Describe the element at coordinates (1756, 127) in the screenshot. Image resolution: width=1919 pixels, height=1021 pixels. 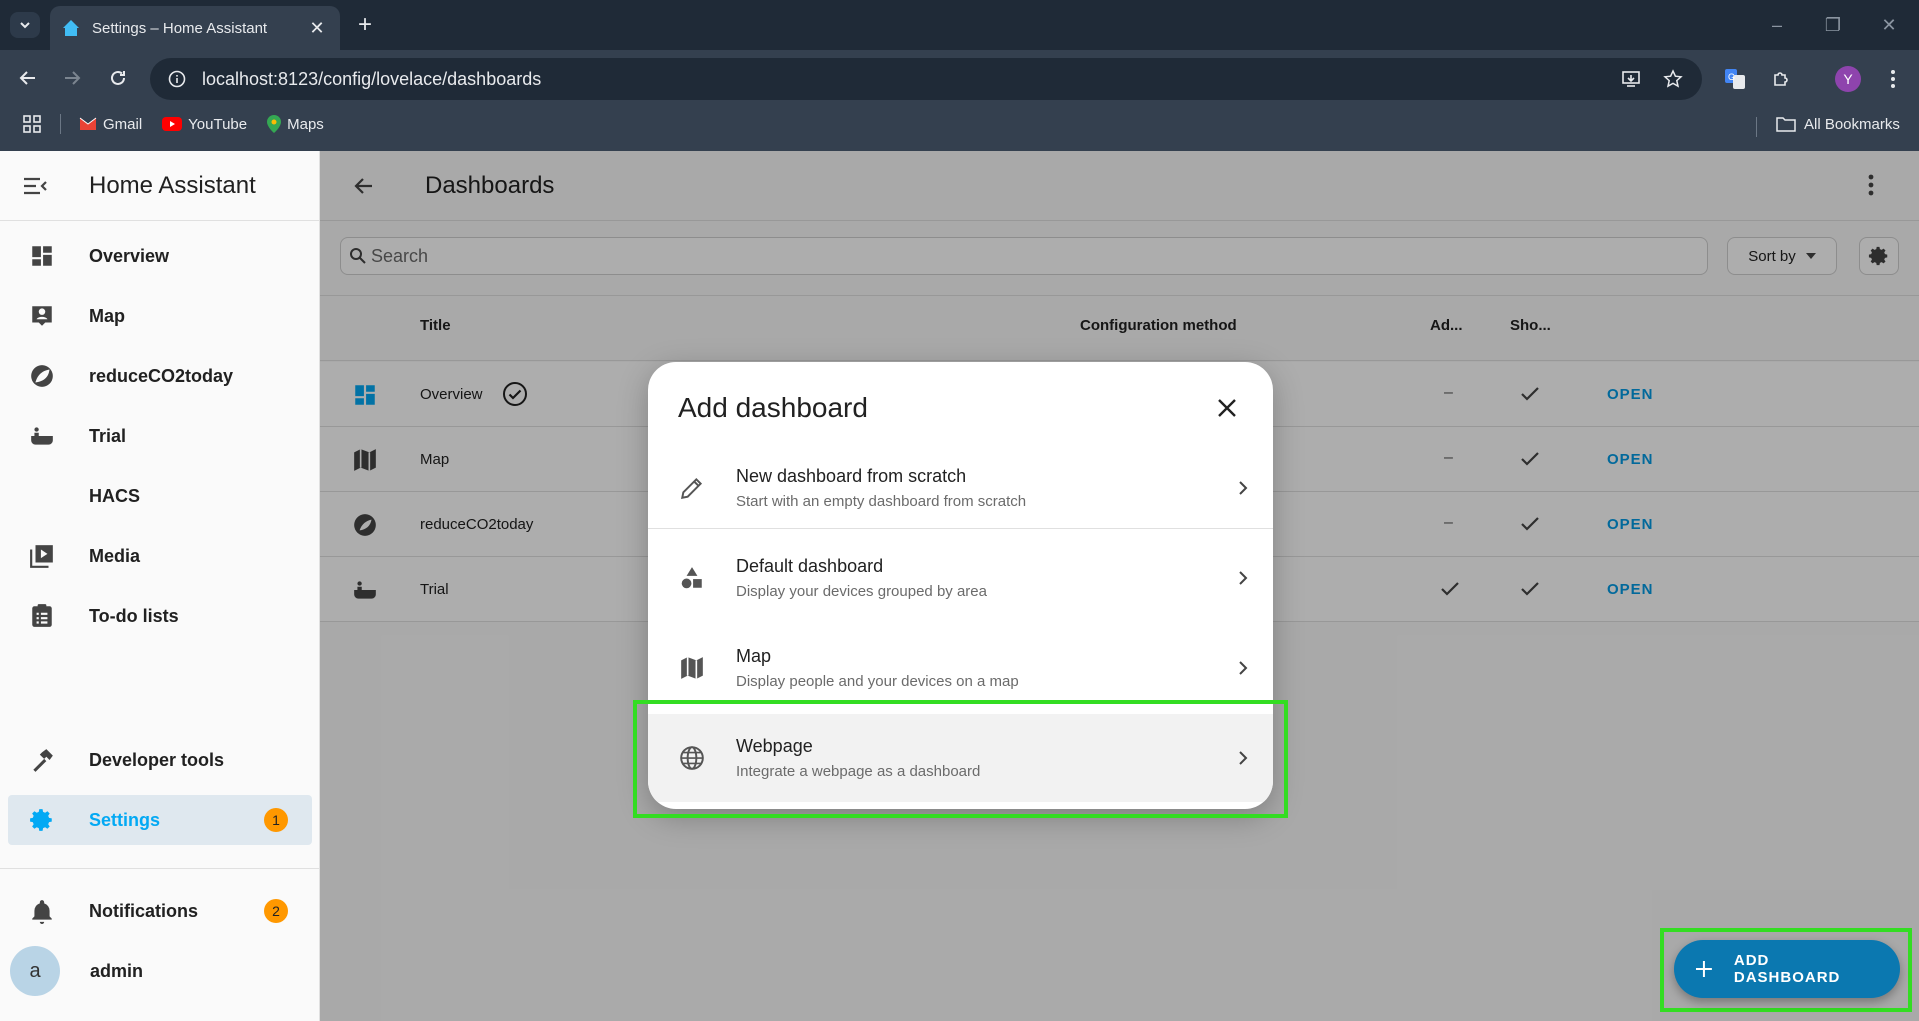
I see `bookmarks-divider` at that location.